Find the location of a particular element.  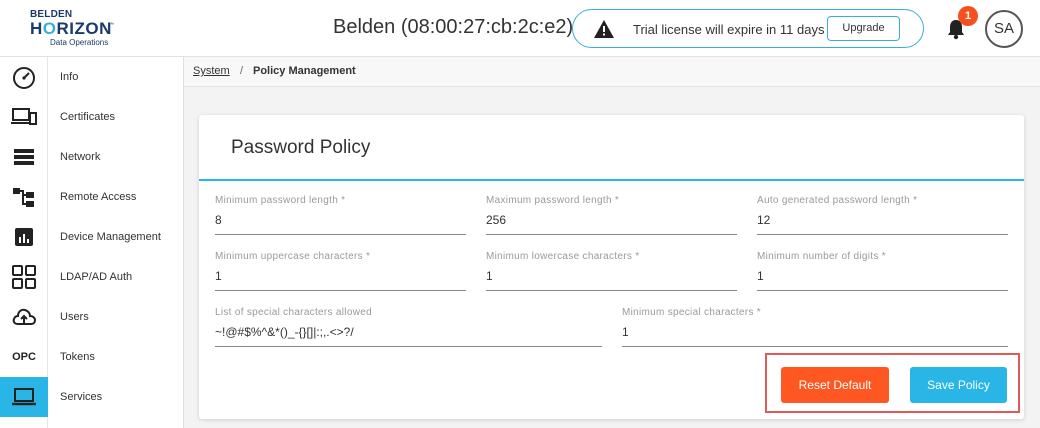

devices-icon is located at coordinates (24, 116).